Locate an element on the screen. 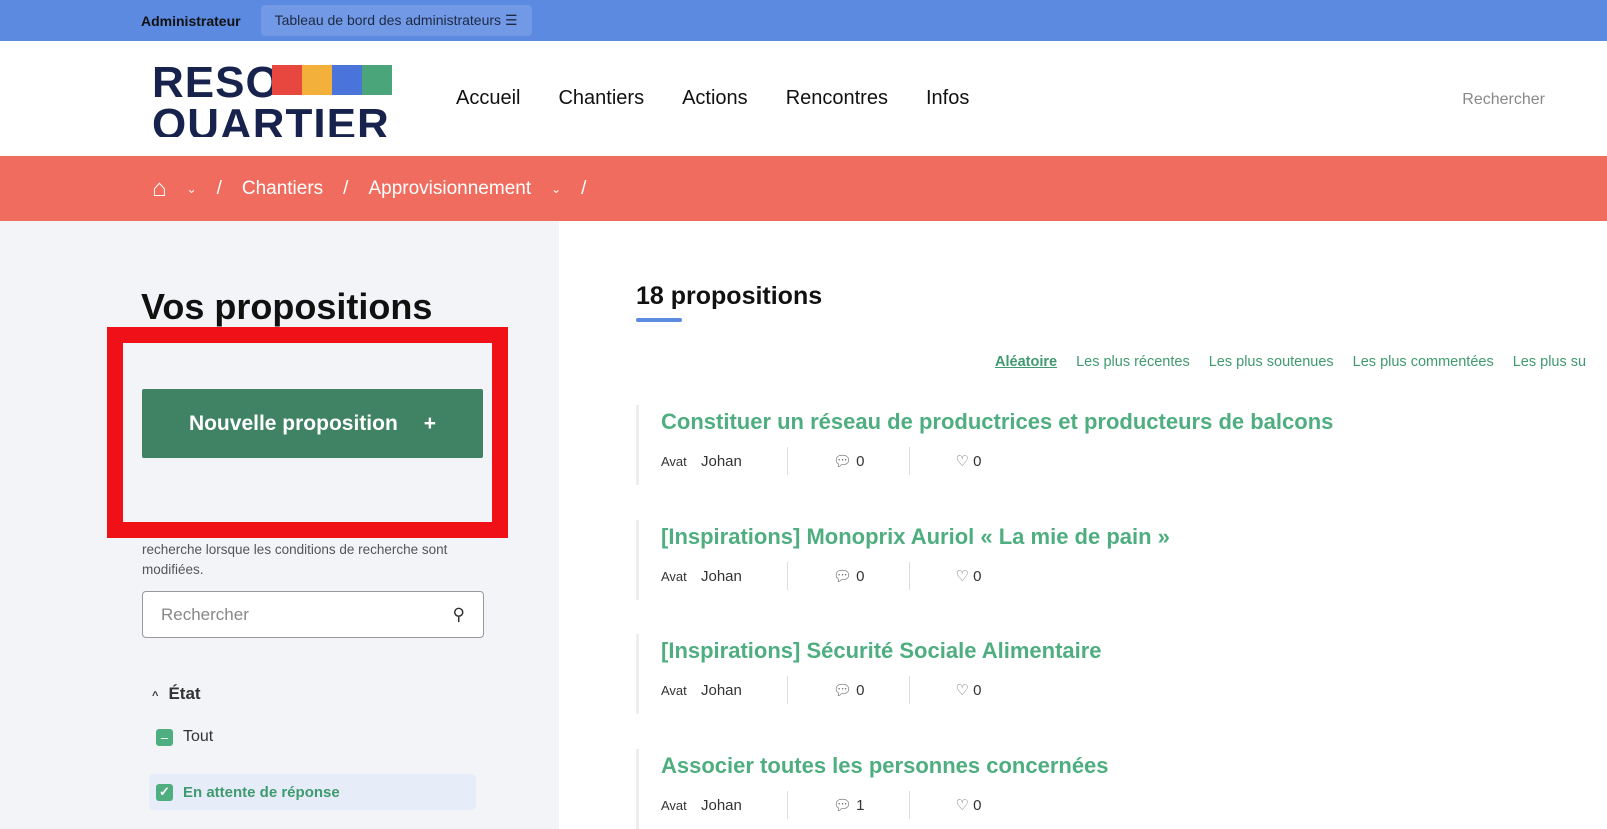 This screenshot has height=829, width=1607. checkbox-indeterminate-icon: – is located at coordinates (164, 737).